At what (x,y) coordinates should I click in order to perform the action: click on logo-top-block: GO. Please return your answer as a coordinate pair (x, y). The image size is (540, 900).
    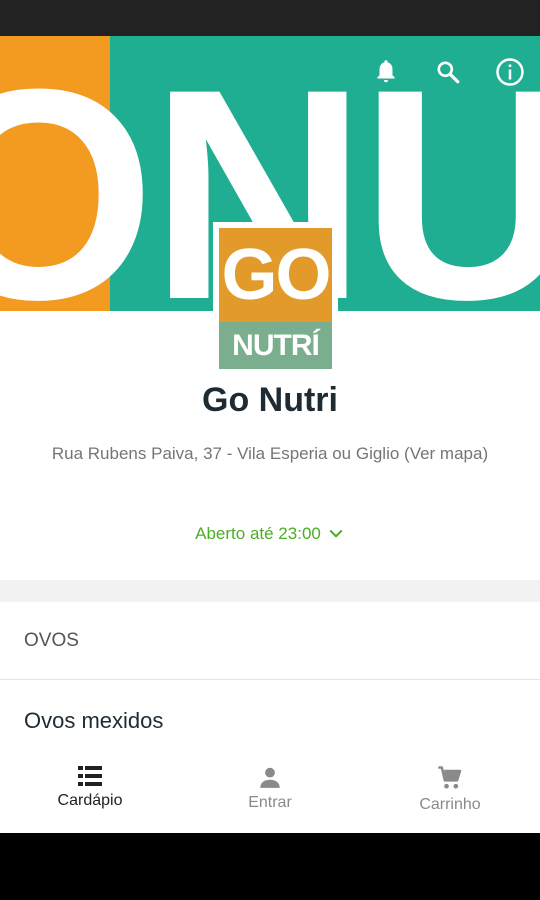
    Looking at the image, I should click on (275, 275).